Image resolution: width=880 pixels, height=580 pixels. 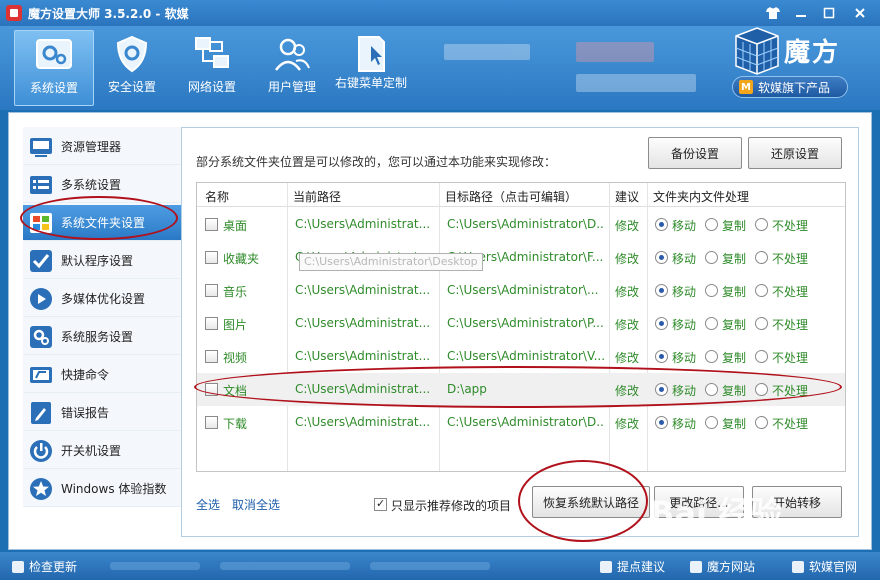 I want to click on feedback-link: 提点建议, so click(x=632, y=566).